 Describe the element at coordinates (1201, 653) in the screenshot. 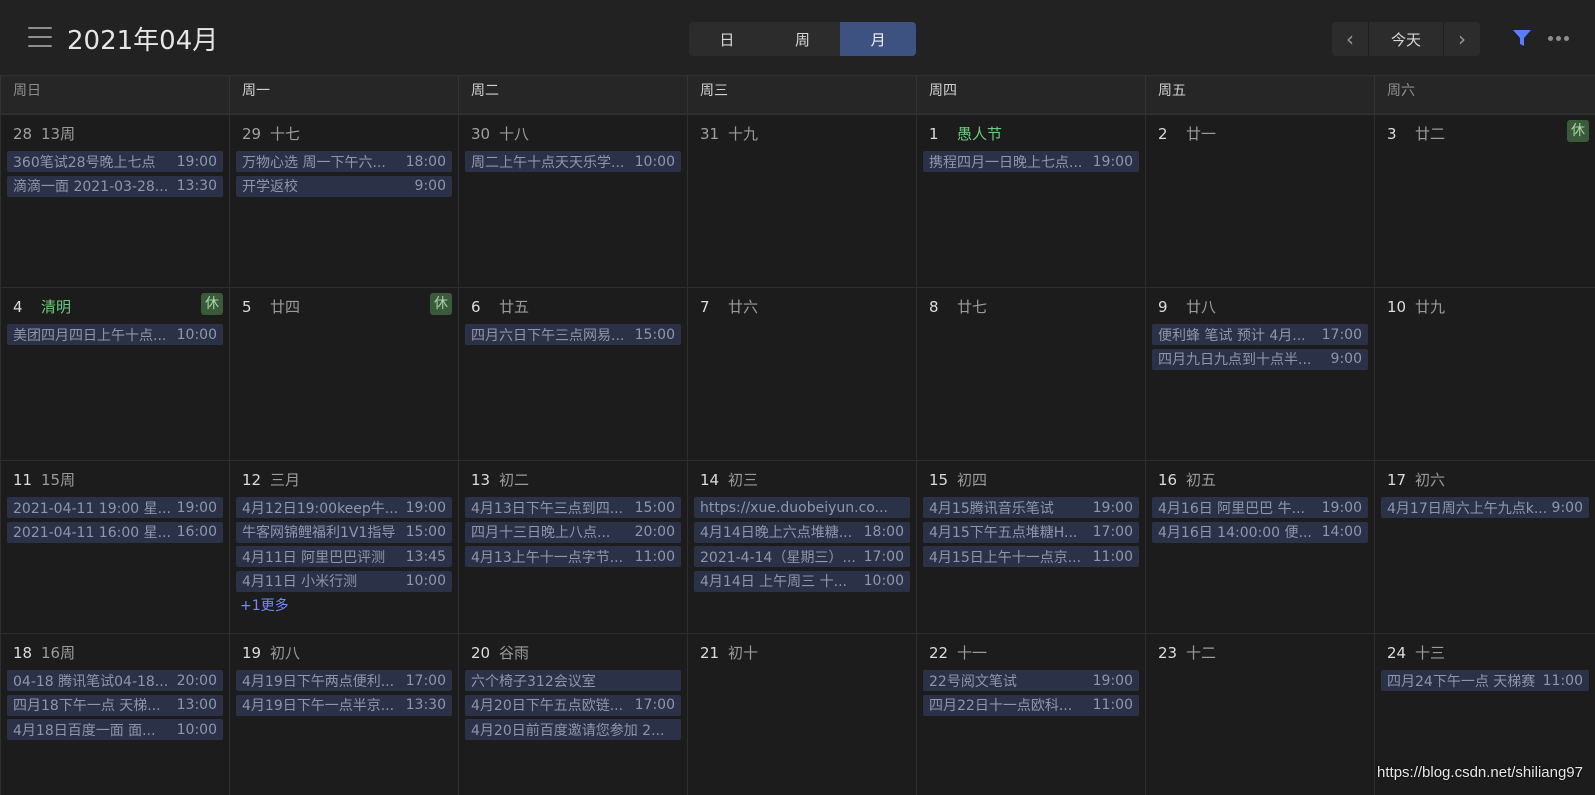

I see `lunar-date: 十二` at that location.